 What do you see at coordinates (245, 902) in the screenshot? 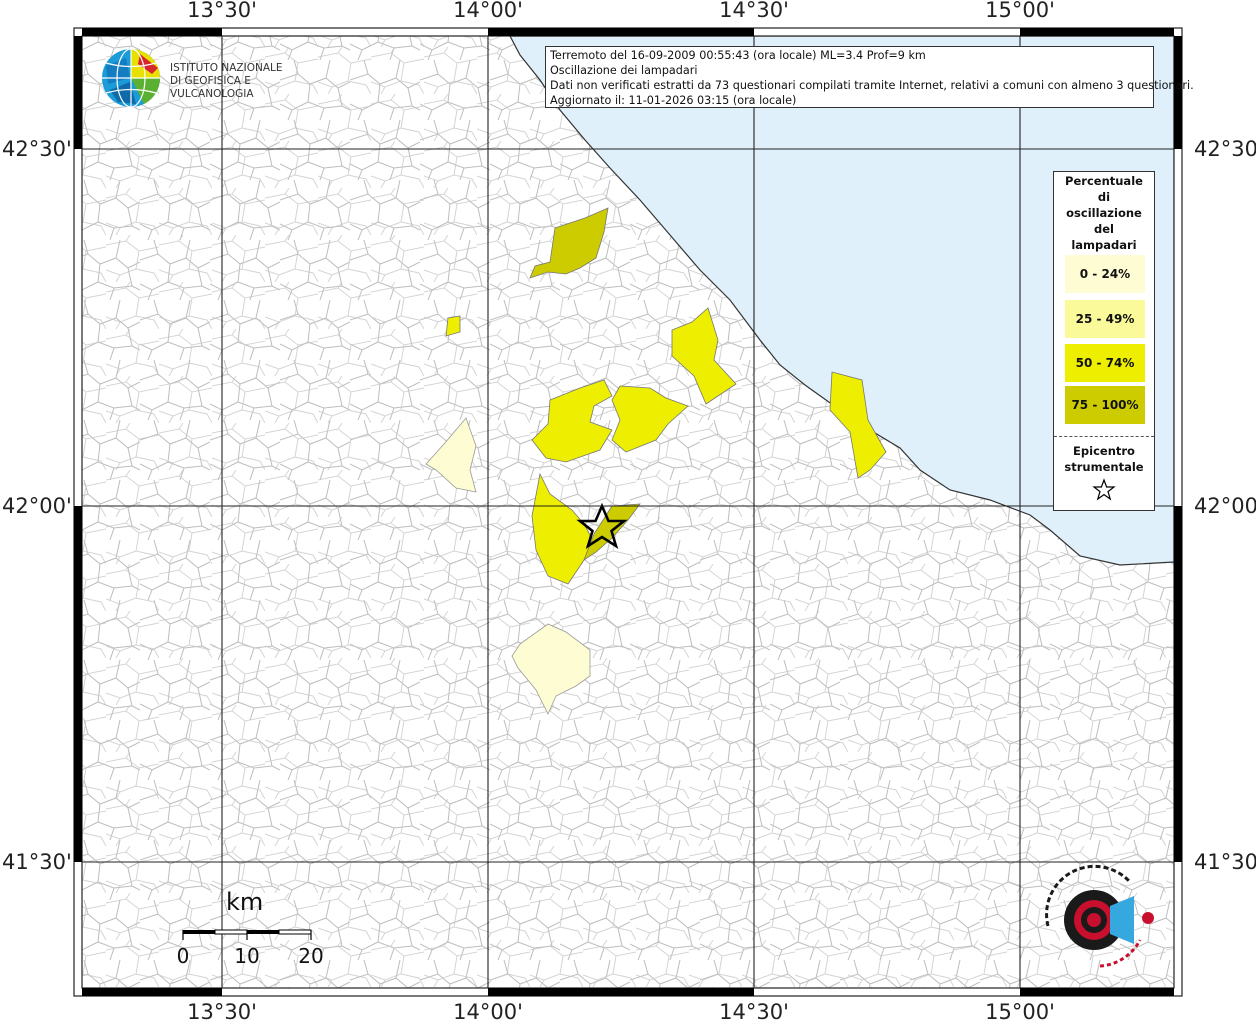
I see `scale-unit-label: km` at bounding box center [245, 902].